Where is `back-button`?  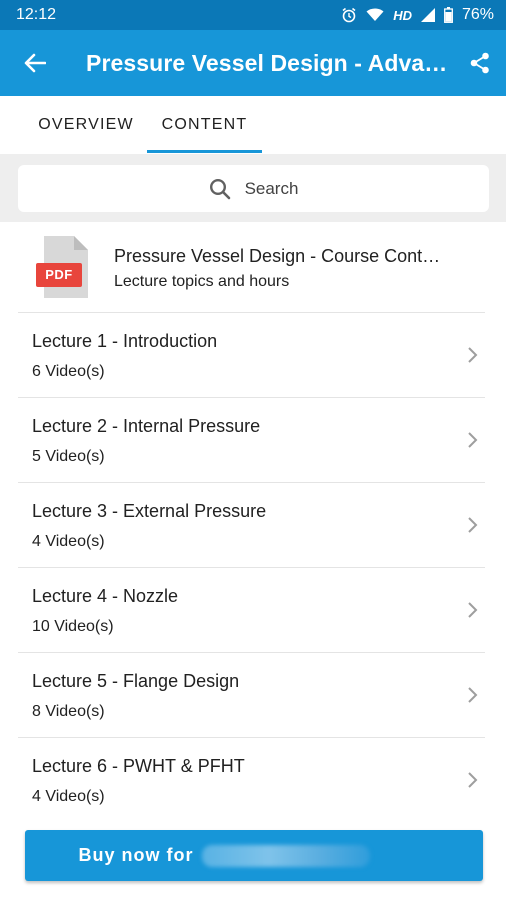
back-button is located at coordinates (35, 63).